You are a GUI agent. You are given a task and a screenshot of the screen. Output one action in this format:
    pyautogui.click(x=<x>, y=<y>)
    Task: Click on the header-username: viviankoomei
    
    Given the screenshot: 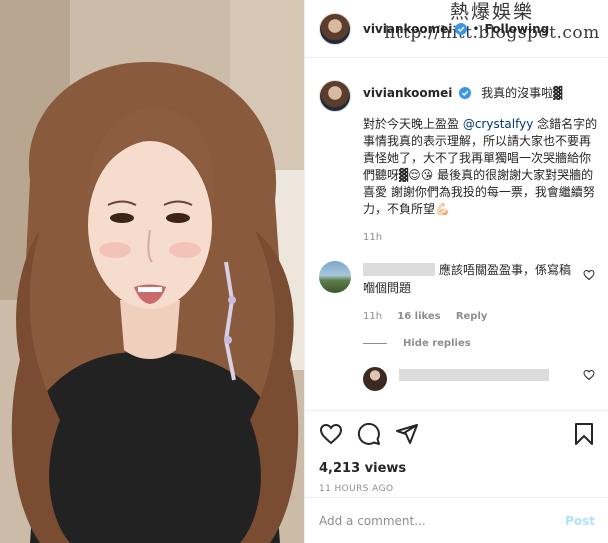 What is the action you would take?
    pyautogui.click(x=407, y=29)
    